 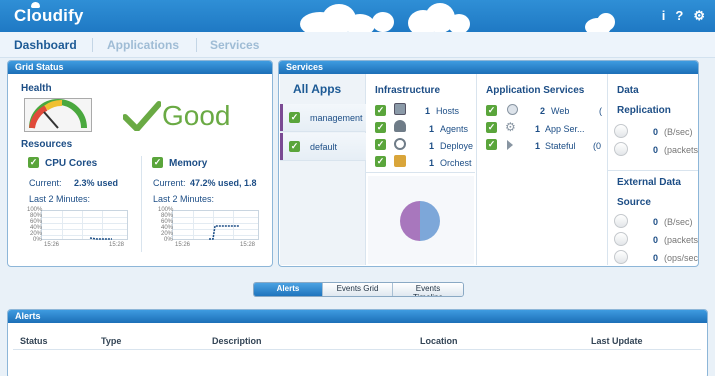 I want to click on column-header-description: Description, so click(x=237, y=341).